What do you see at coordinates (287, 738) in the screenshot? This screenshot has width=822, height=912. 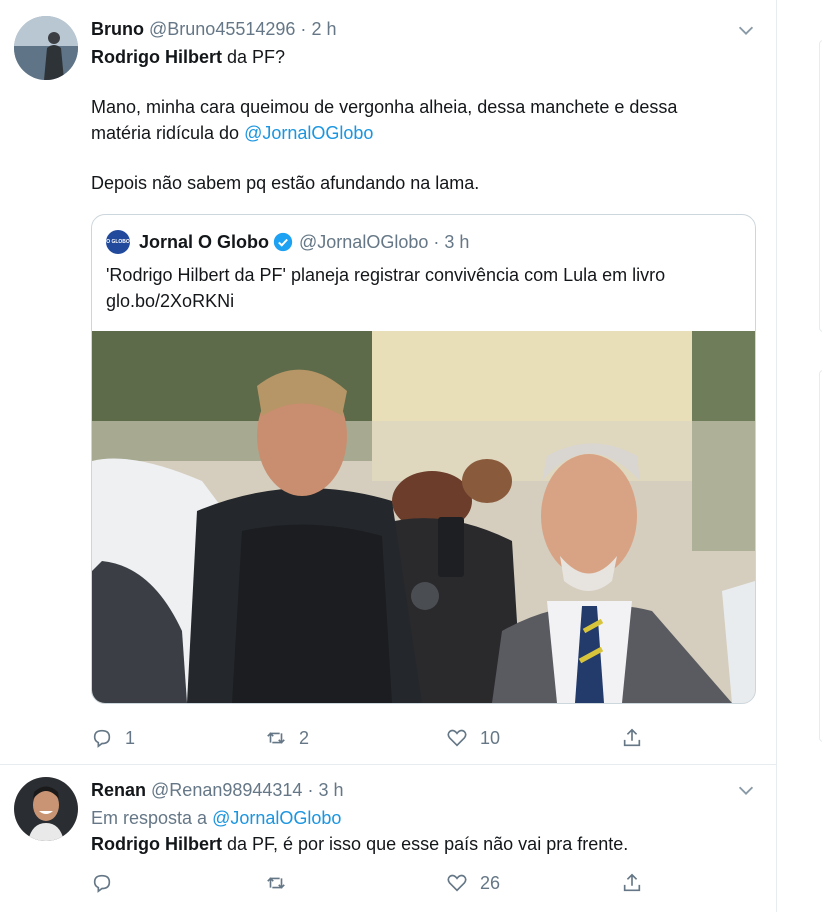 I see `retweet-button: 2` at bounding box center [287, 738].